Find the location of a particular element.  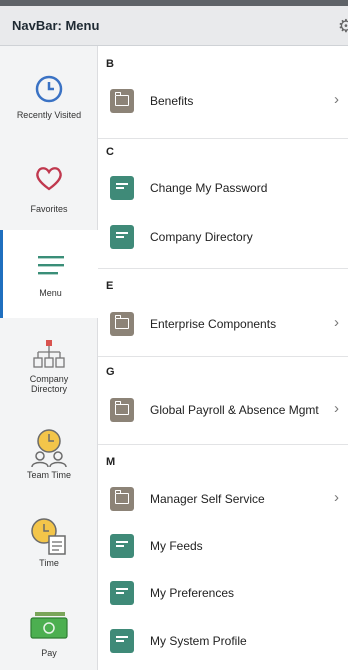

menu-item-my-system-profile: My System Profile is located at coordinates (223, 641).